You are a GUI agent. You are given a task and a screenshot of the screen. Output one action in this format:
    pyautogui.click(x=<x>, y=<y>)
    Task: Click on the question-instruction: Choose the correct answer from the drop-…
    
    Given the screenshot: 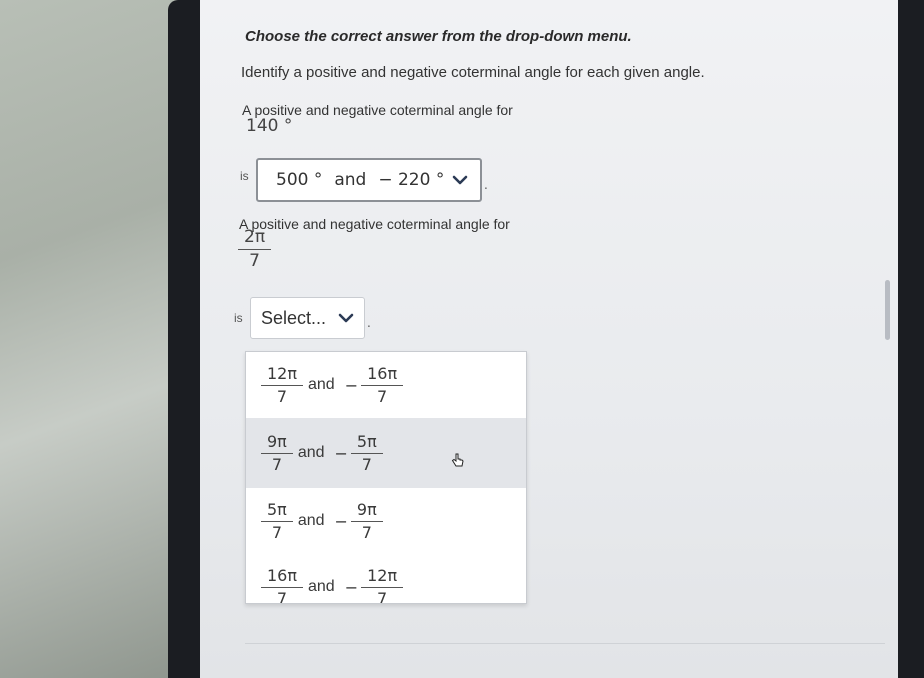 What is the action you would take?
    pyautogui.click(x=438, y=36)
    